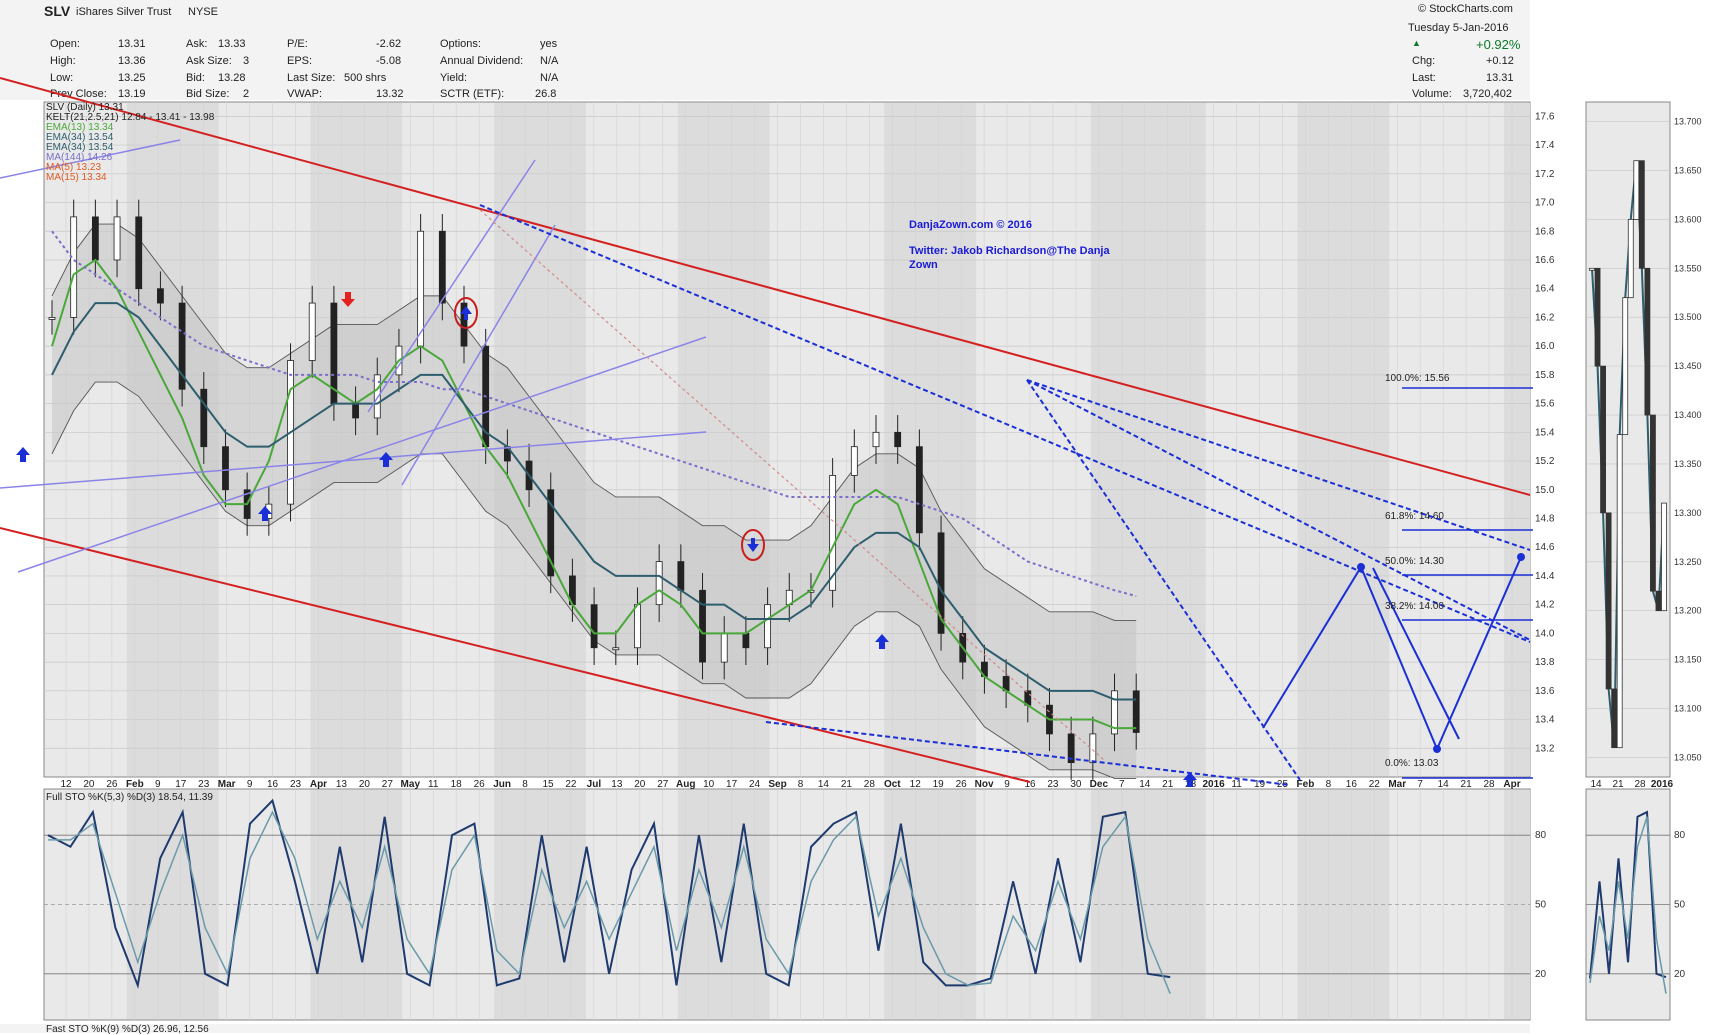  I want to click on legend-item: MA(15) 13.34, so click(76, 177).